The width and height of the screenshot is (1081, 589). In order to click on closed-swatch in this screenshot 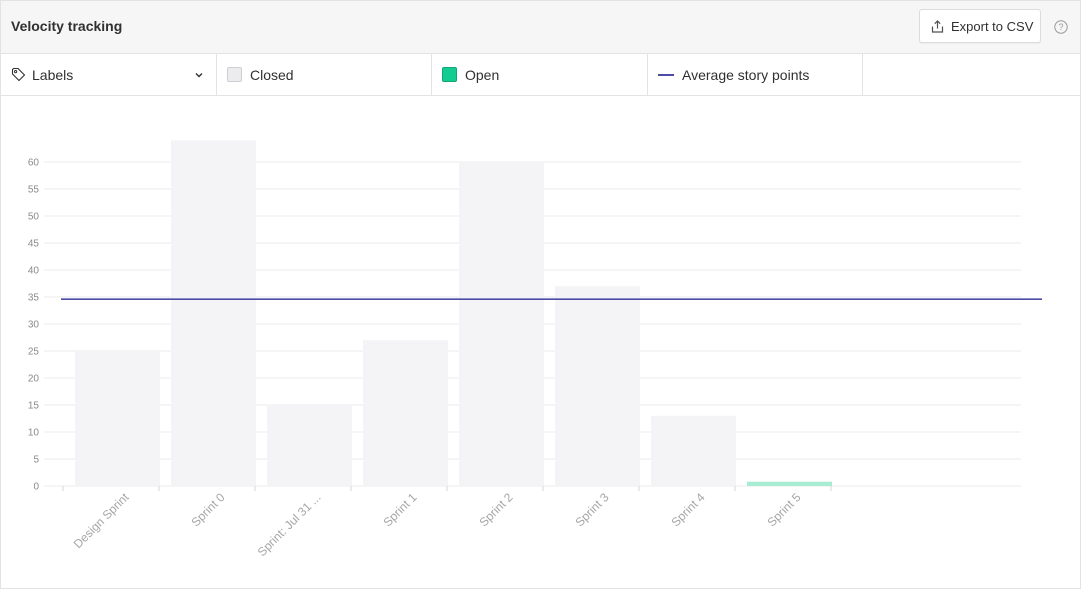, I will do `click(234, 74)`.